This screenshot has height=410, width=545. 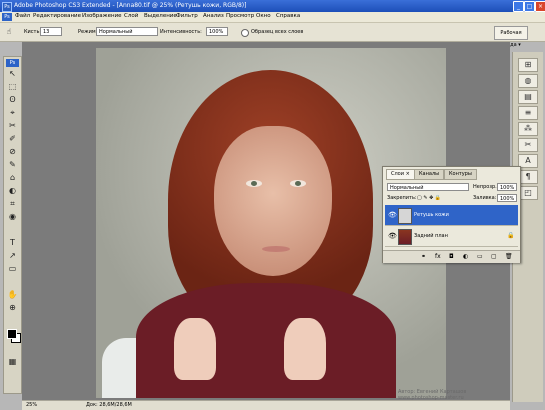 I want to click on foreground-color-swatch, so click(x=12, y=334).